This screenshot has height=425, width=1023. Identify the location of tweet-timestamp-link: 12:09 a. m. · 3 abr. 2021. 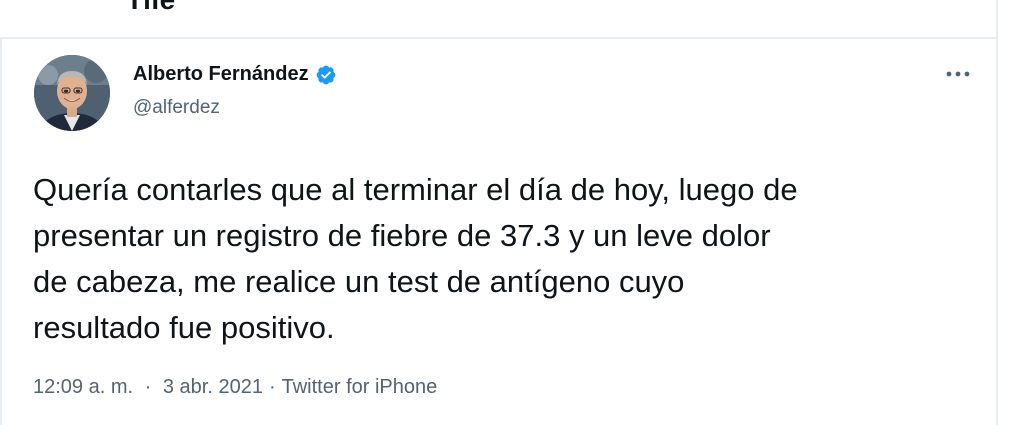
(148, 387).